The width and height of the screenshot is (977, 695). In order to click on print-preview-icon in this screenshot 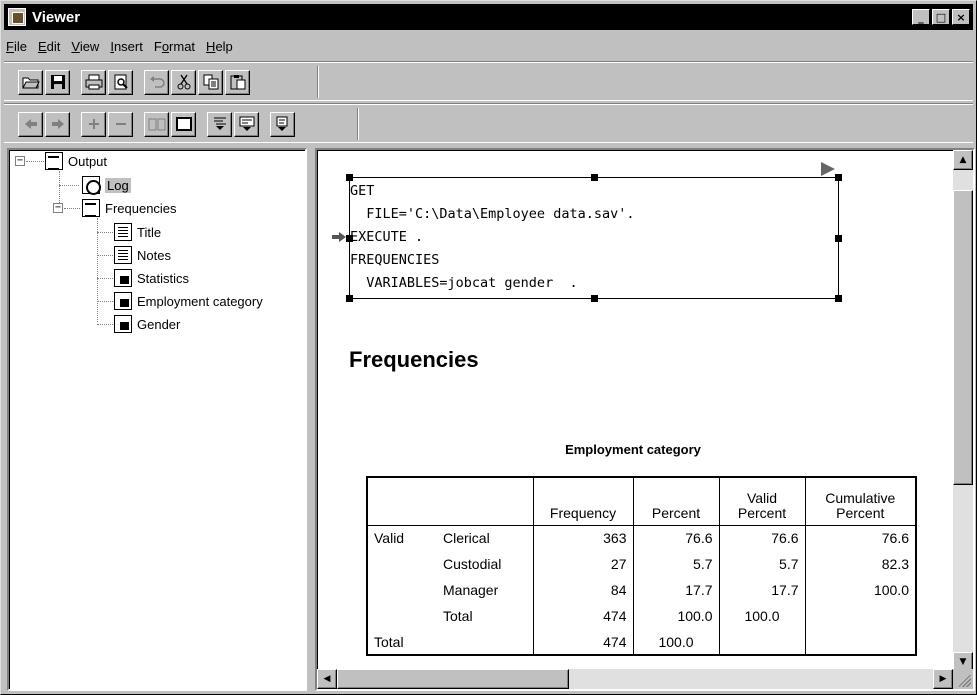, I will do `click(120, 82)`.